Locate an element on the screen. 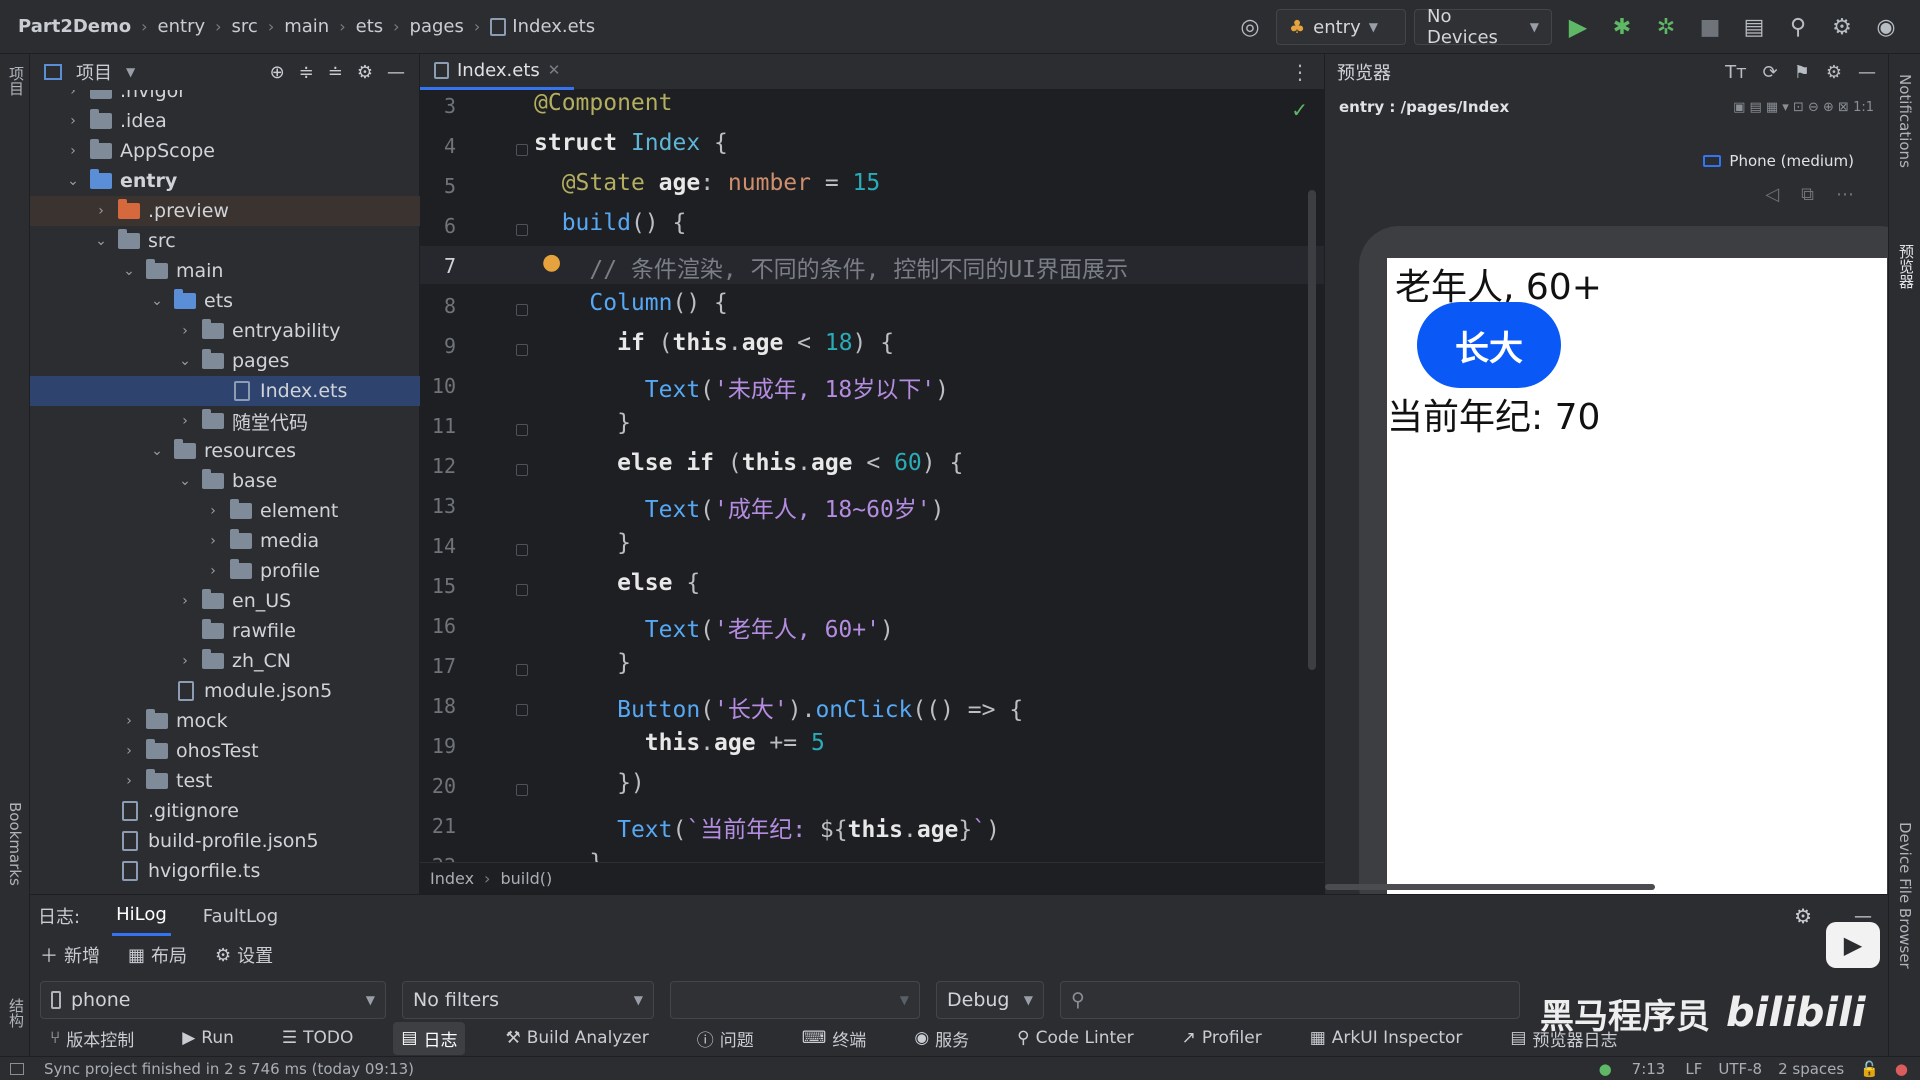  tree-item: › .preview is located at coordinates (225, 211).